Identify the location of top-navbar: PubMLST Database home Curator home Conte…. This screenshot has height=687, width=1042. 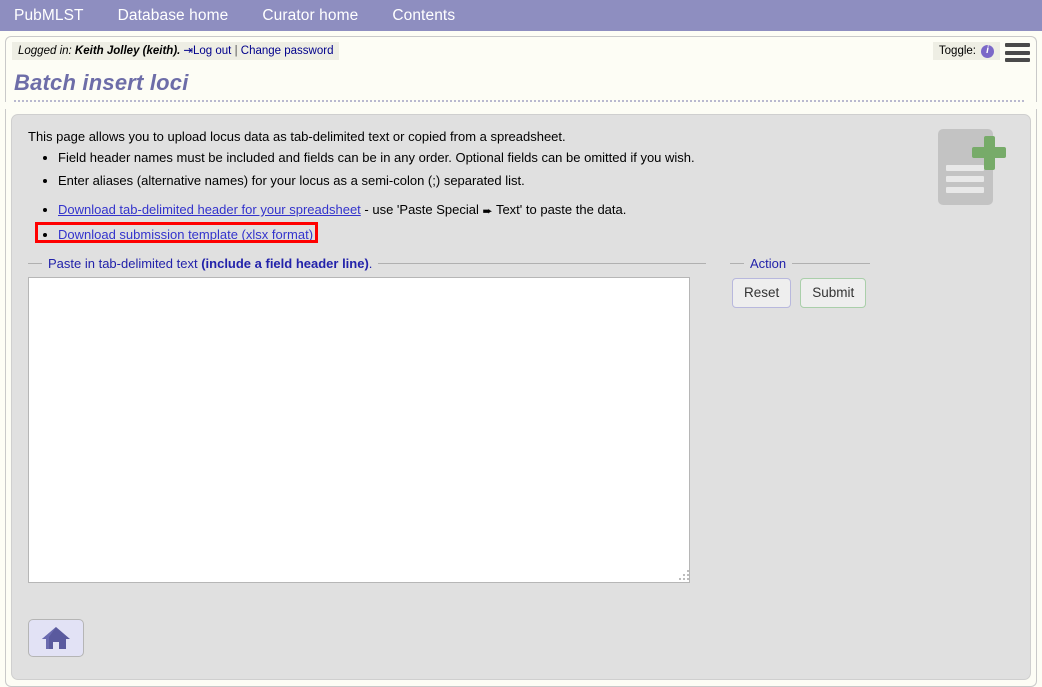
(521, 15).